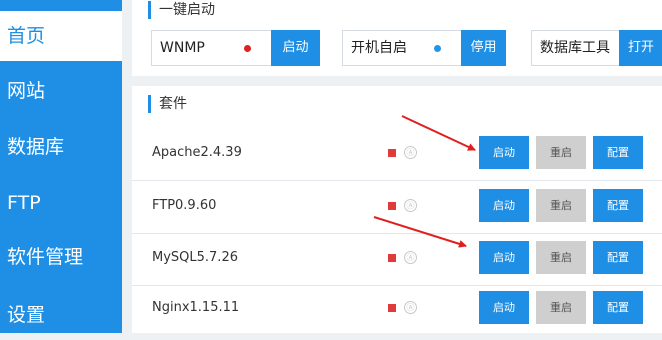 The image size is (662, 340). I want to click on service-name: MySQL5.7.26, so click(195, 257).